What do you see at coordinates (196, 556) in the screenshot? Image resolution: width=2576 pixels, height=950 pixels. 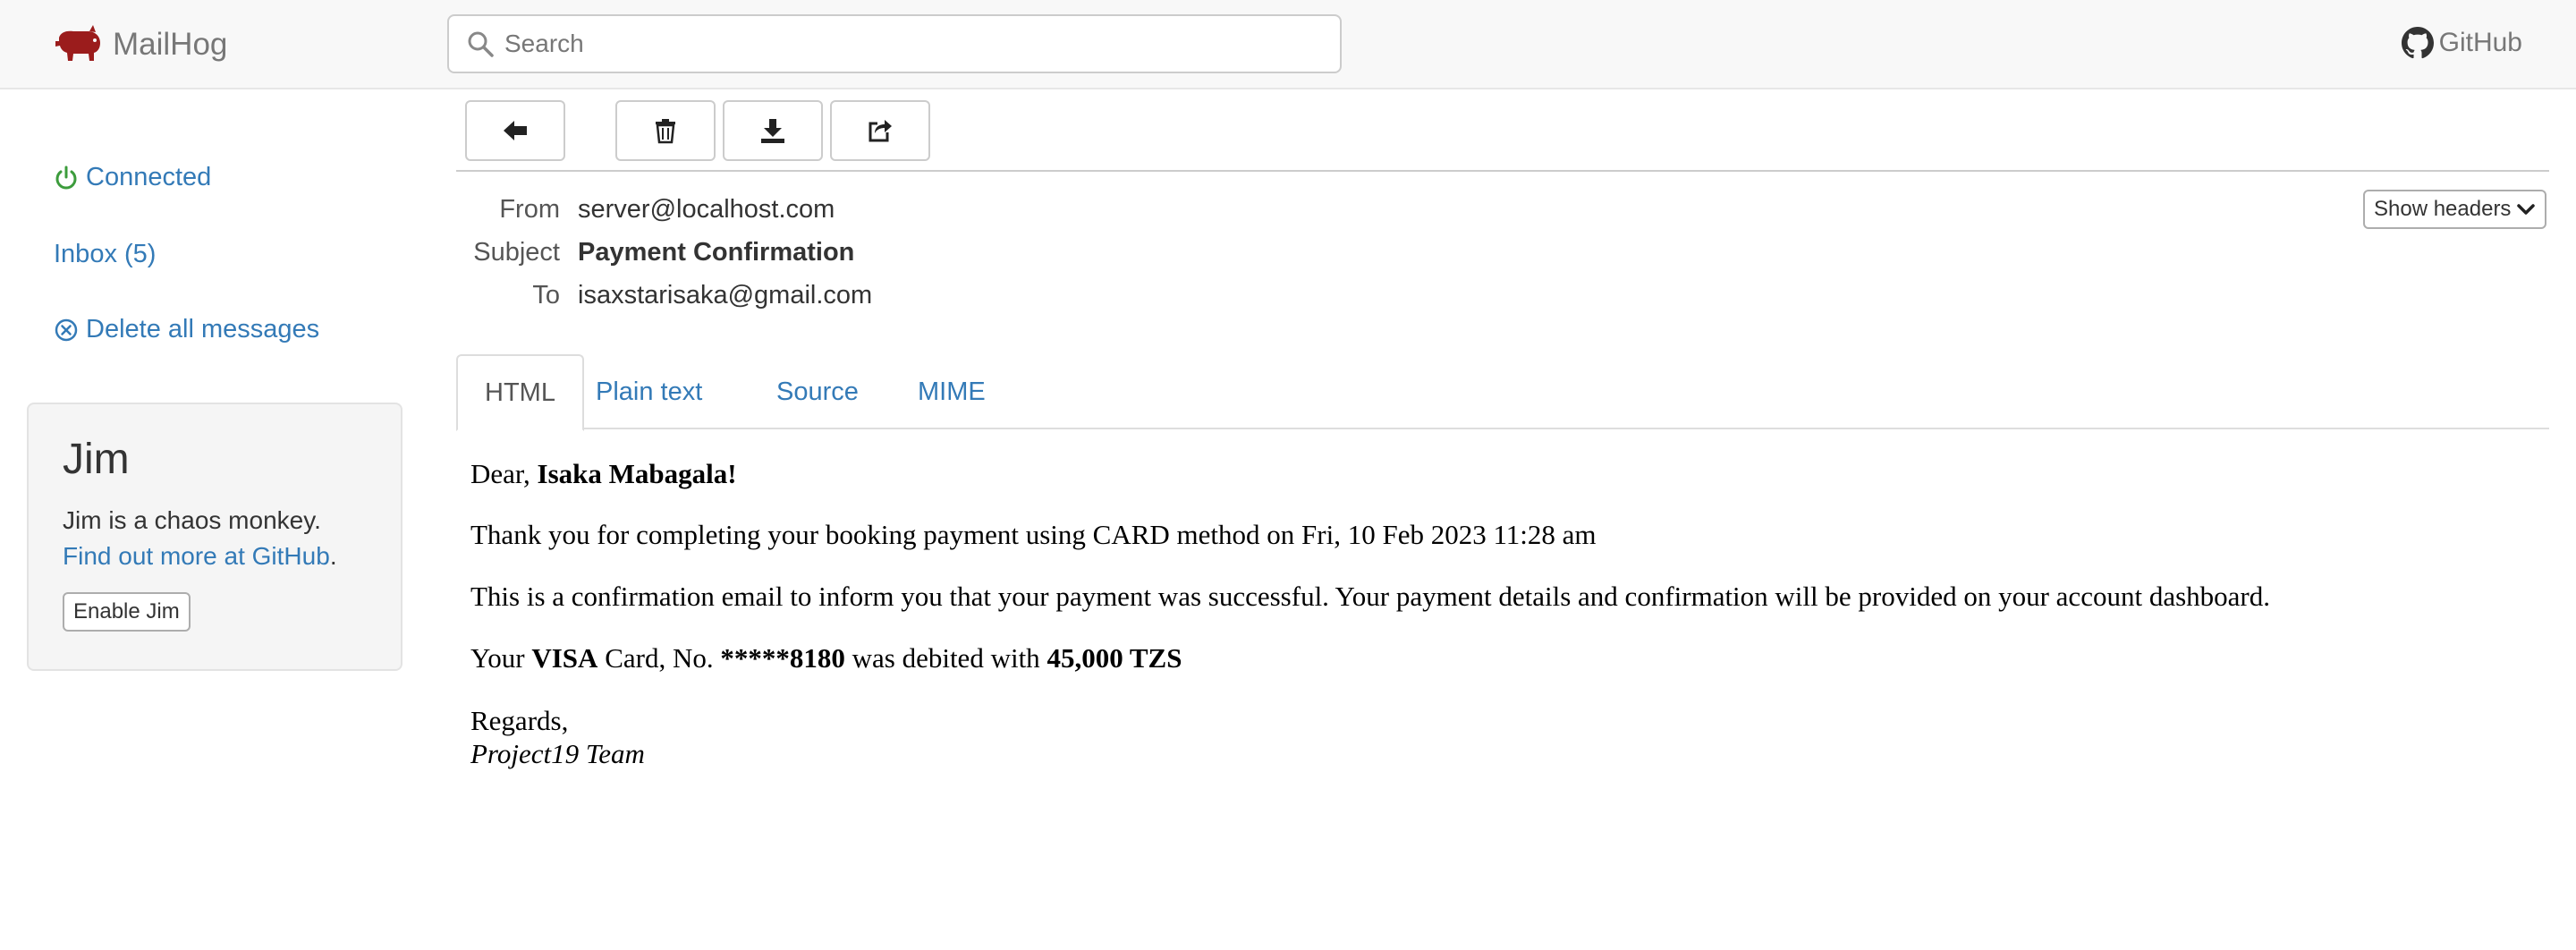 I see `jim-github-link: Find out more at GitHub` at bounding box center [196, 556].